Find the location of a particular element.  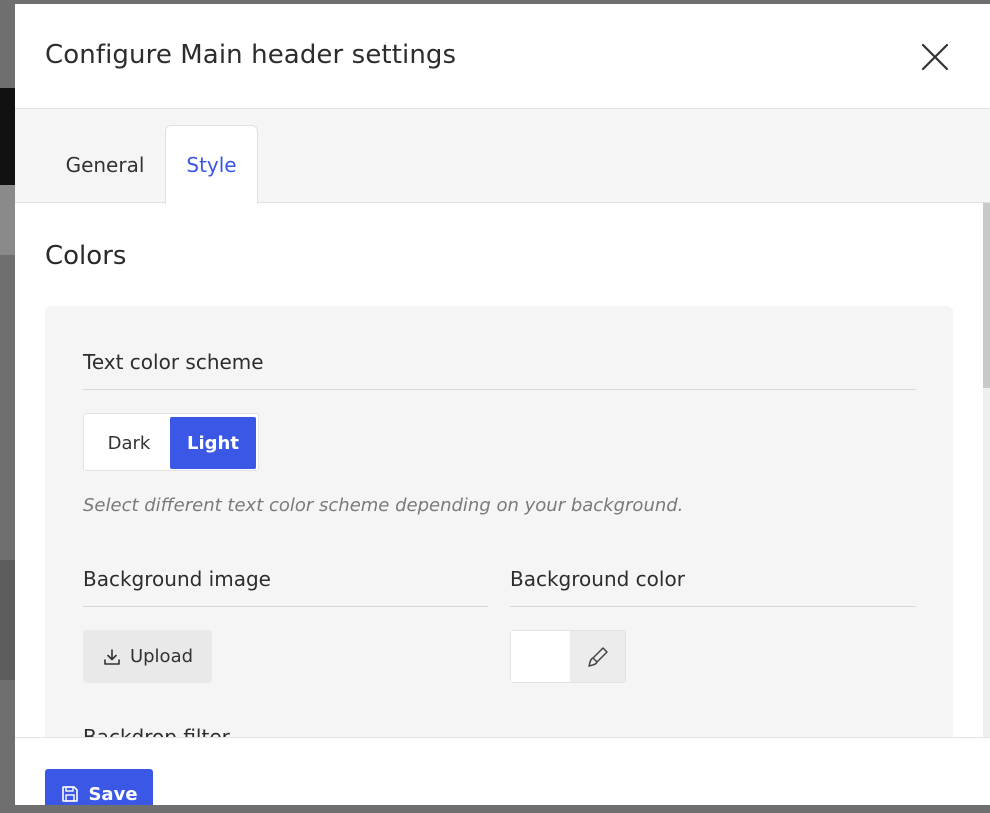

save-button: Save is located at coordinates (99, 787).